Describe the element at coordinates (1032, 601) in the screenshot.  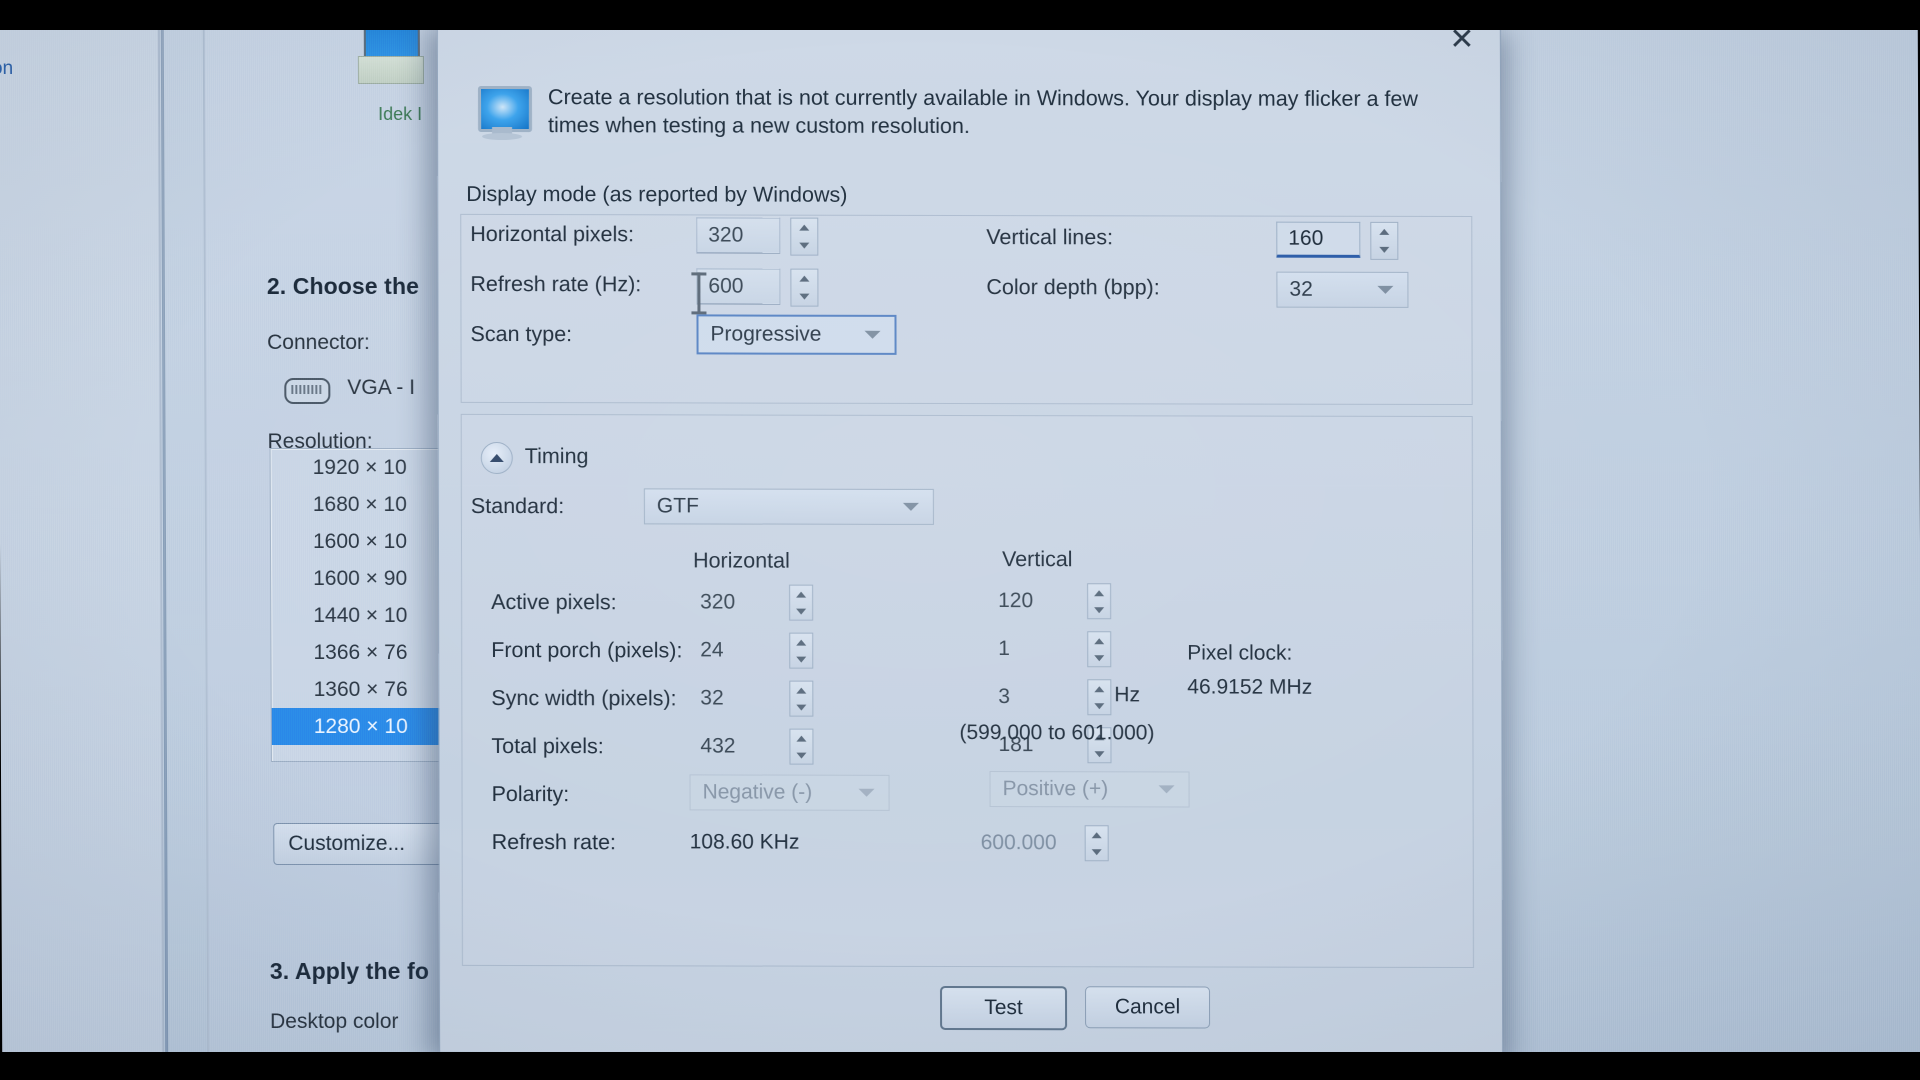
I see `vertical-timing-input: 120` at that location.